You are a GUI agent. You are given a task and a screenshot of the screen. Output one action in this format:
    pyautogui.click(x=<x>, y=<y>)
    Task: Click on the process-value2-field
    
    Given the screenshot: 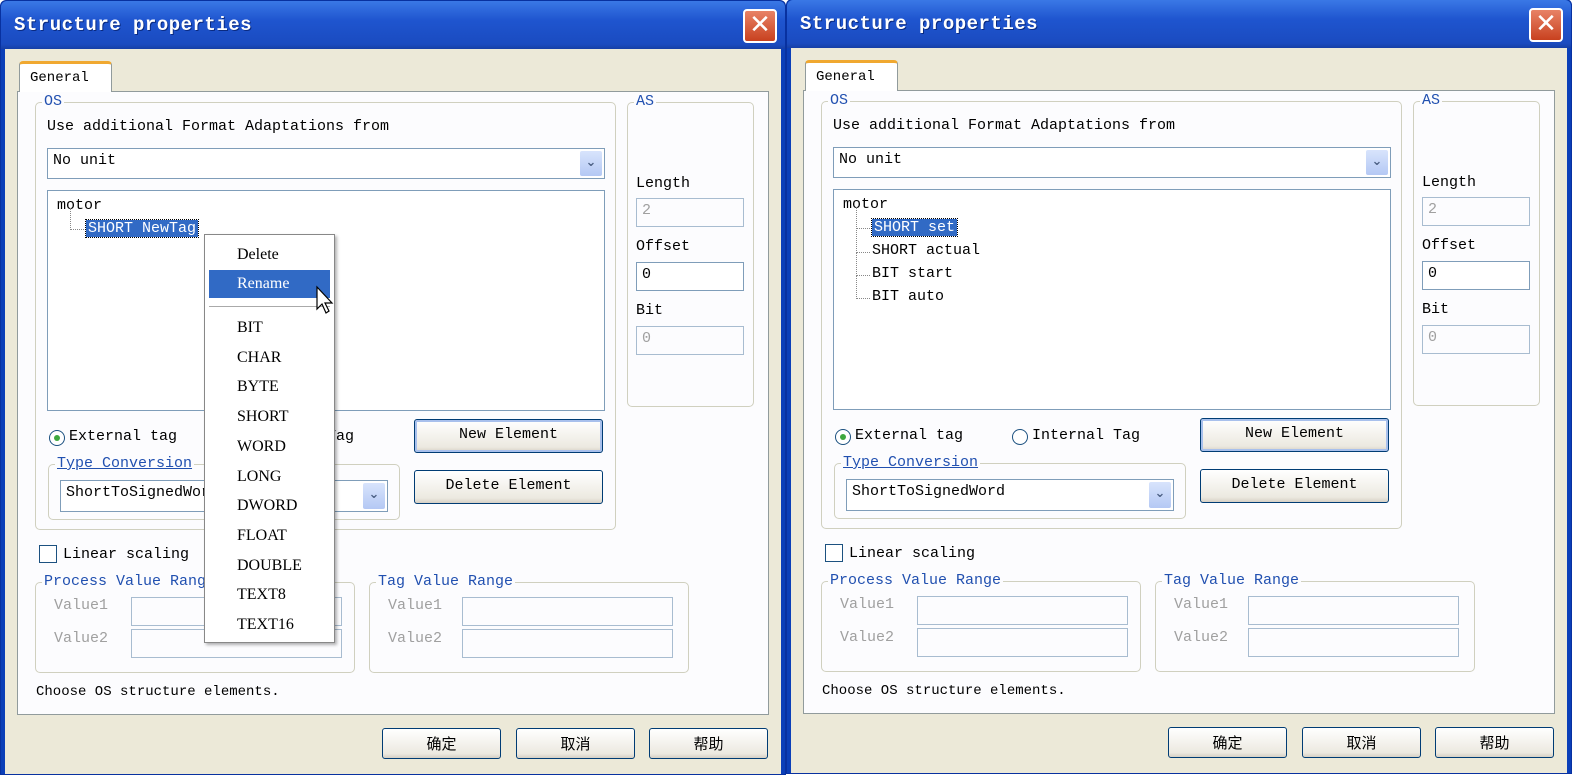 What is the action you would take?
    pyautogui.click(x=1022, y=642)
    